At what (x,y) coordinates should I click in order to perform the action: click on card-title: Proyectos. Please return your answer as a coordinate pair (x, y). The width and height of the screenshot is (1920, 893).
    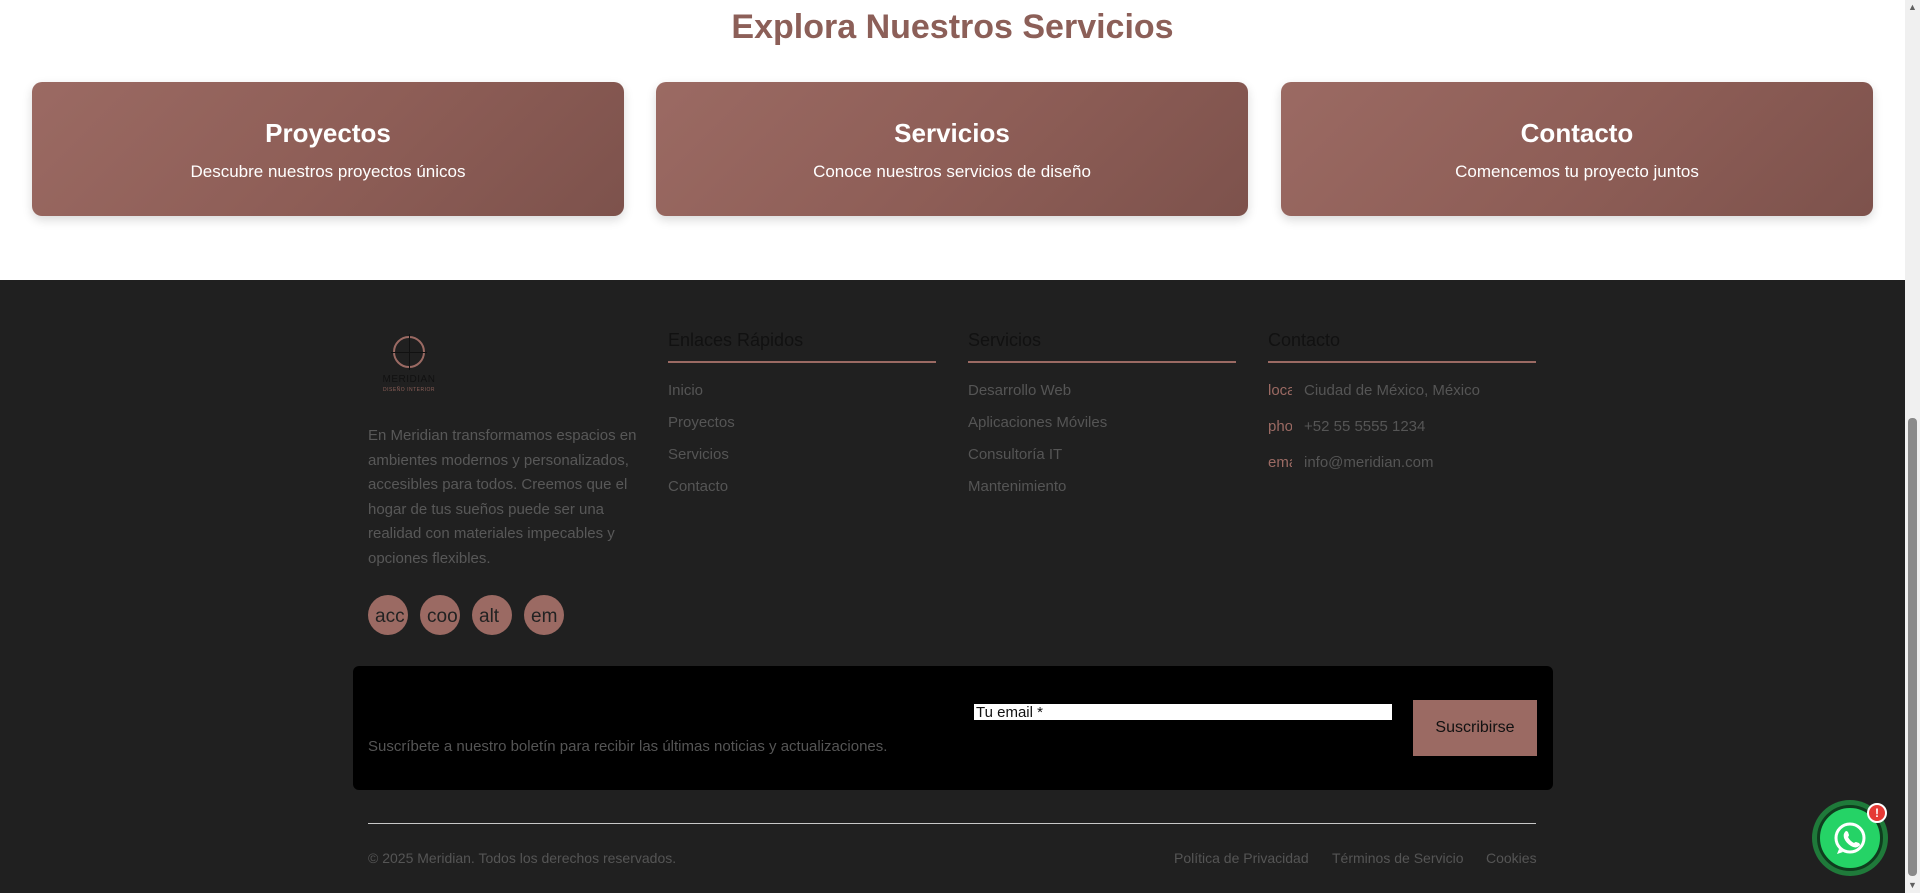
    Looking at the image, I should click on (328, 133).